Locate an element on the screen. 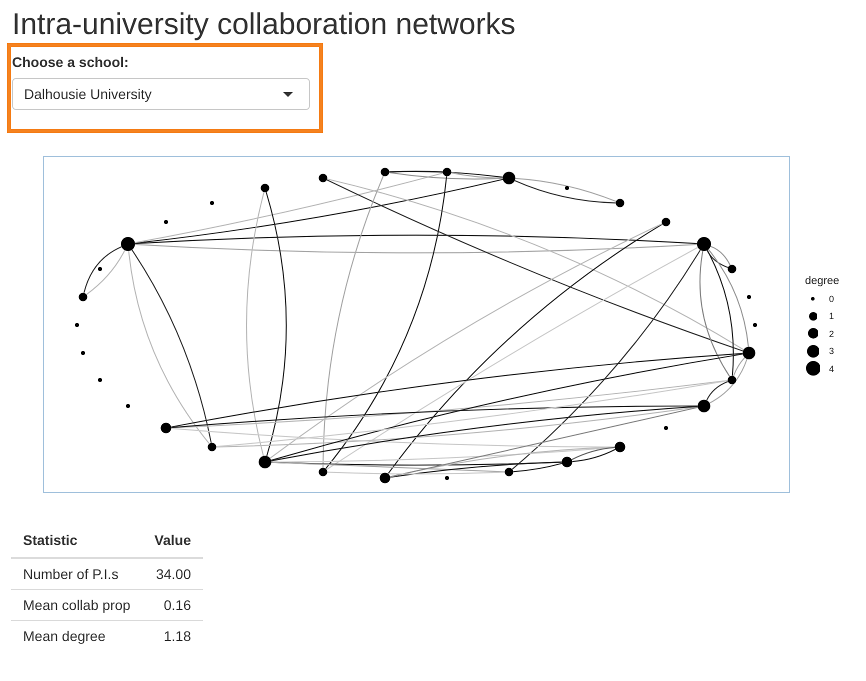 The image size is (866, 681). table-cell: 34.00 is located at coordinates (172, 574).